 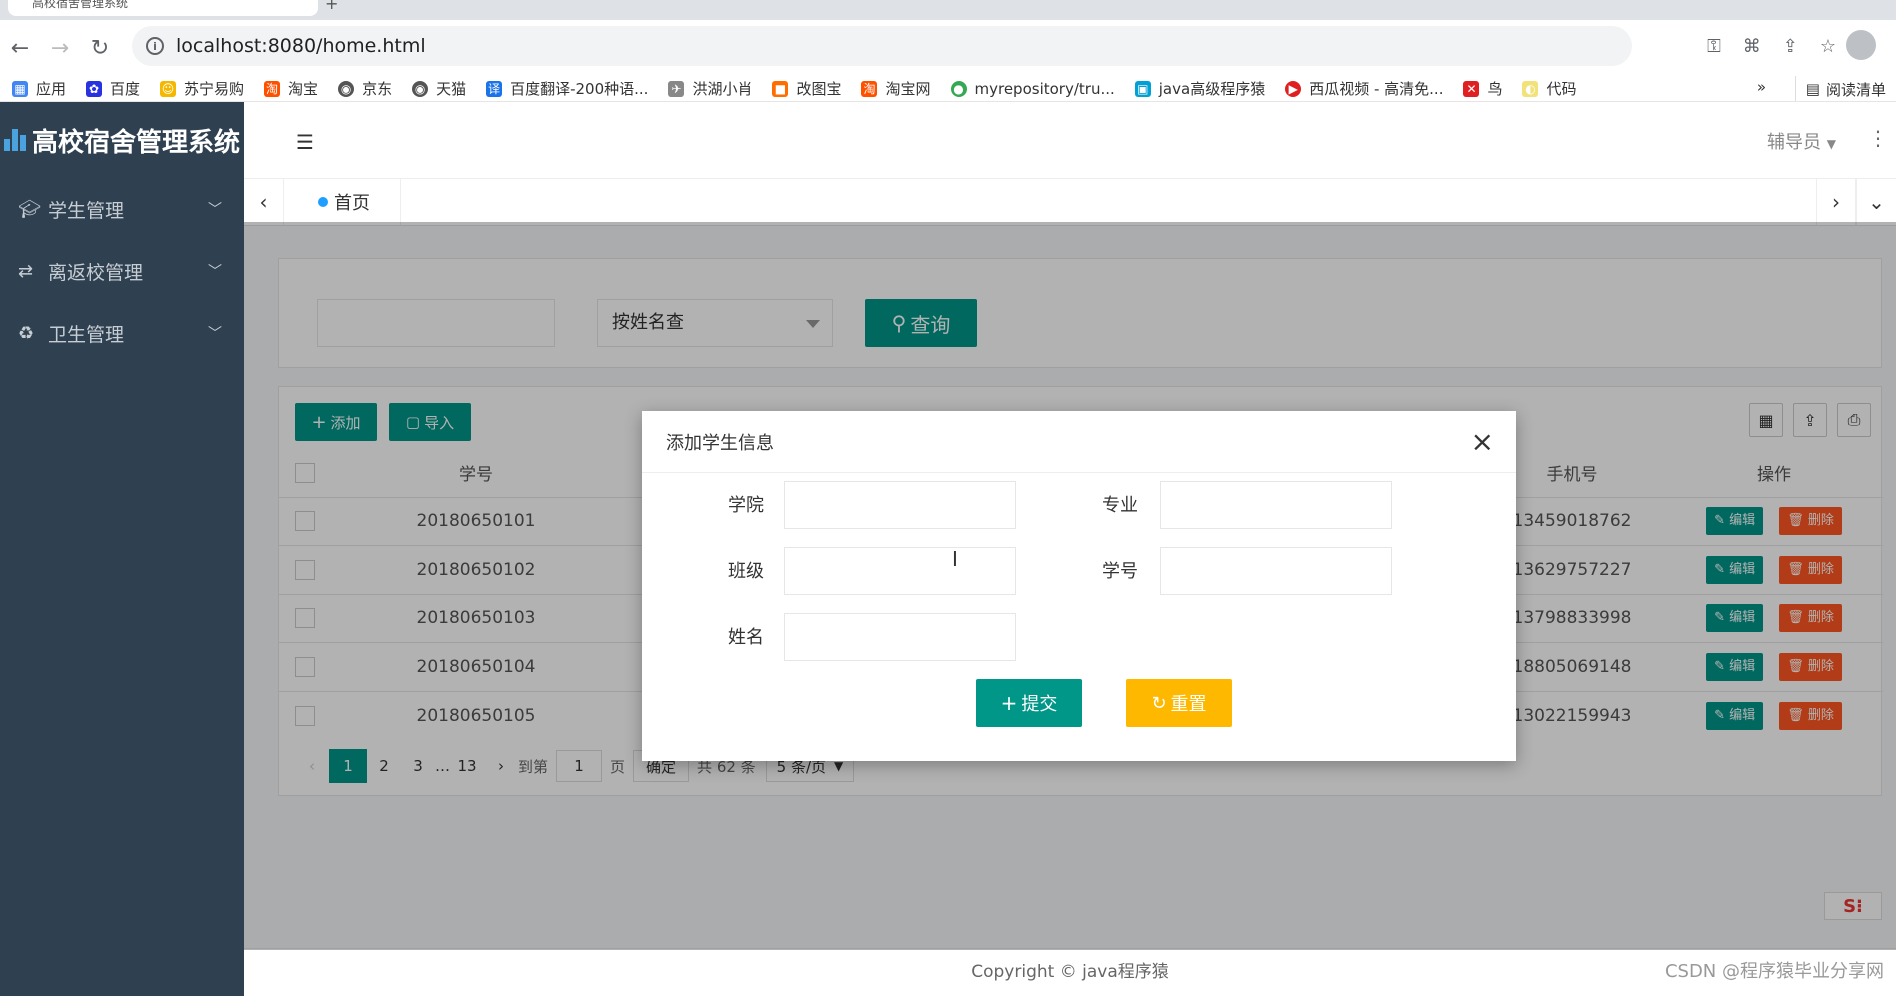 What do you see at coordinates (163, 8) in the screenshot?
I see `browser-tab: 高校宿舍管理系统` at bounding box center [163, 8].